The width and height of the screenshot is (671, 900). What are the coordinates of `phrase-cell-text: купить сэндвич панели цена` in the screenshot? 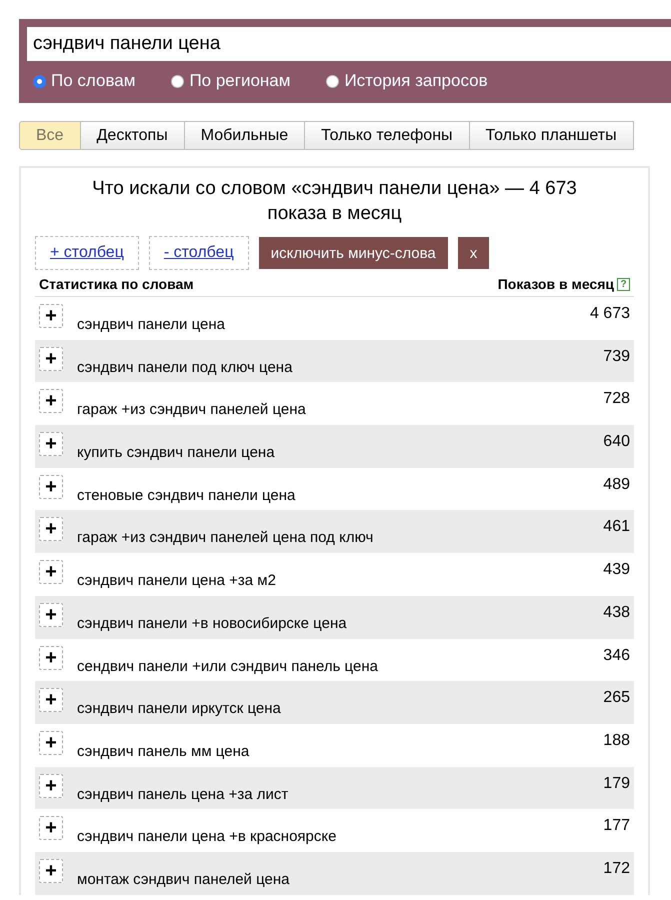 It's located at (176, 453).